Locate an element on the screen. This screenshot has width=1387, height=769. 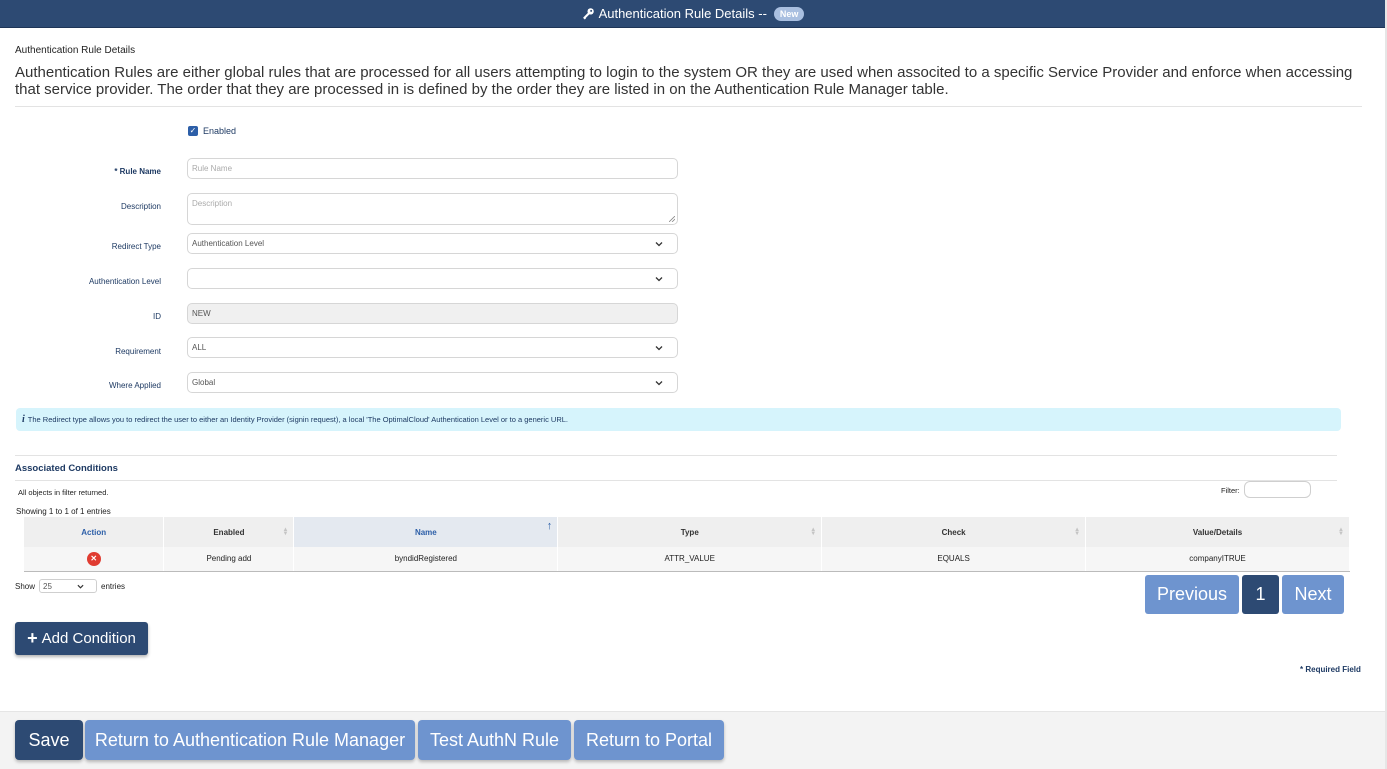
name-cell: byndidRegistered is located at coordinates (426, 559).